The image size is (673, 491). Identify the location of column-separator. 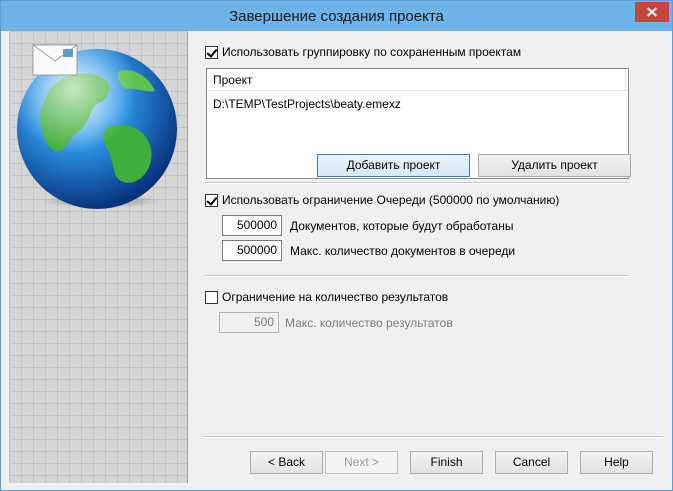
(625, 79).